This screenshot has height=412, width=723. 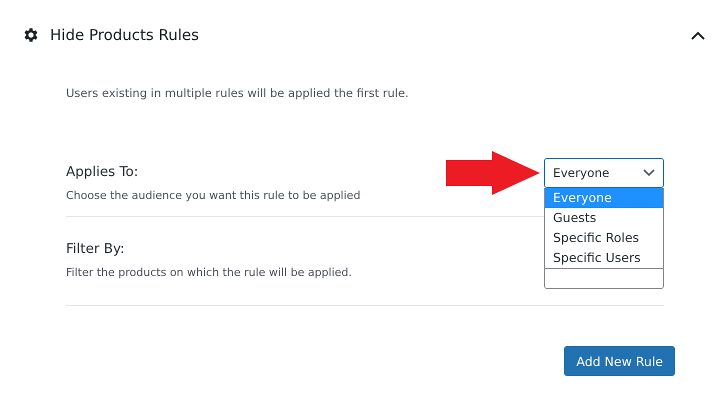 I want to click on arrow-icon, so click(x=493, y=173).